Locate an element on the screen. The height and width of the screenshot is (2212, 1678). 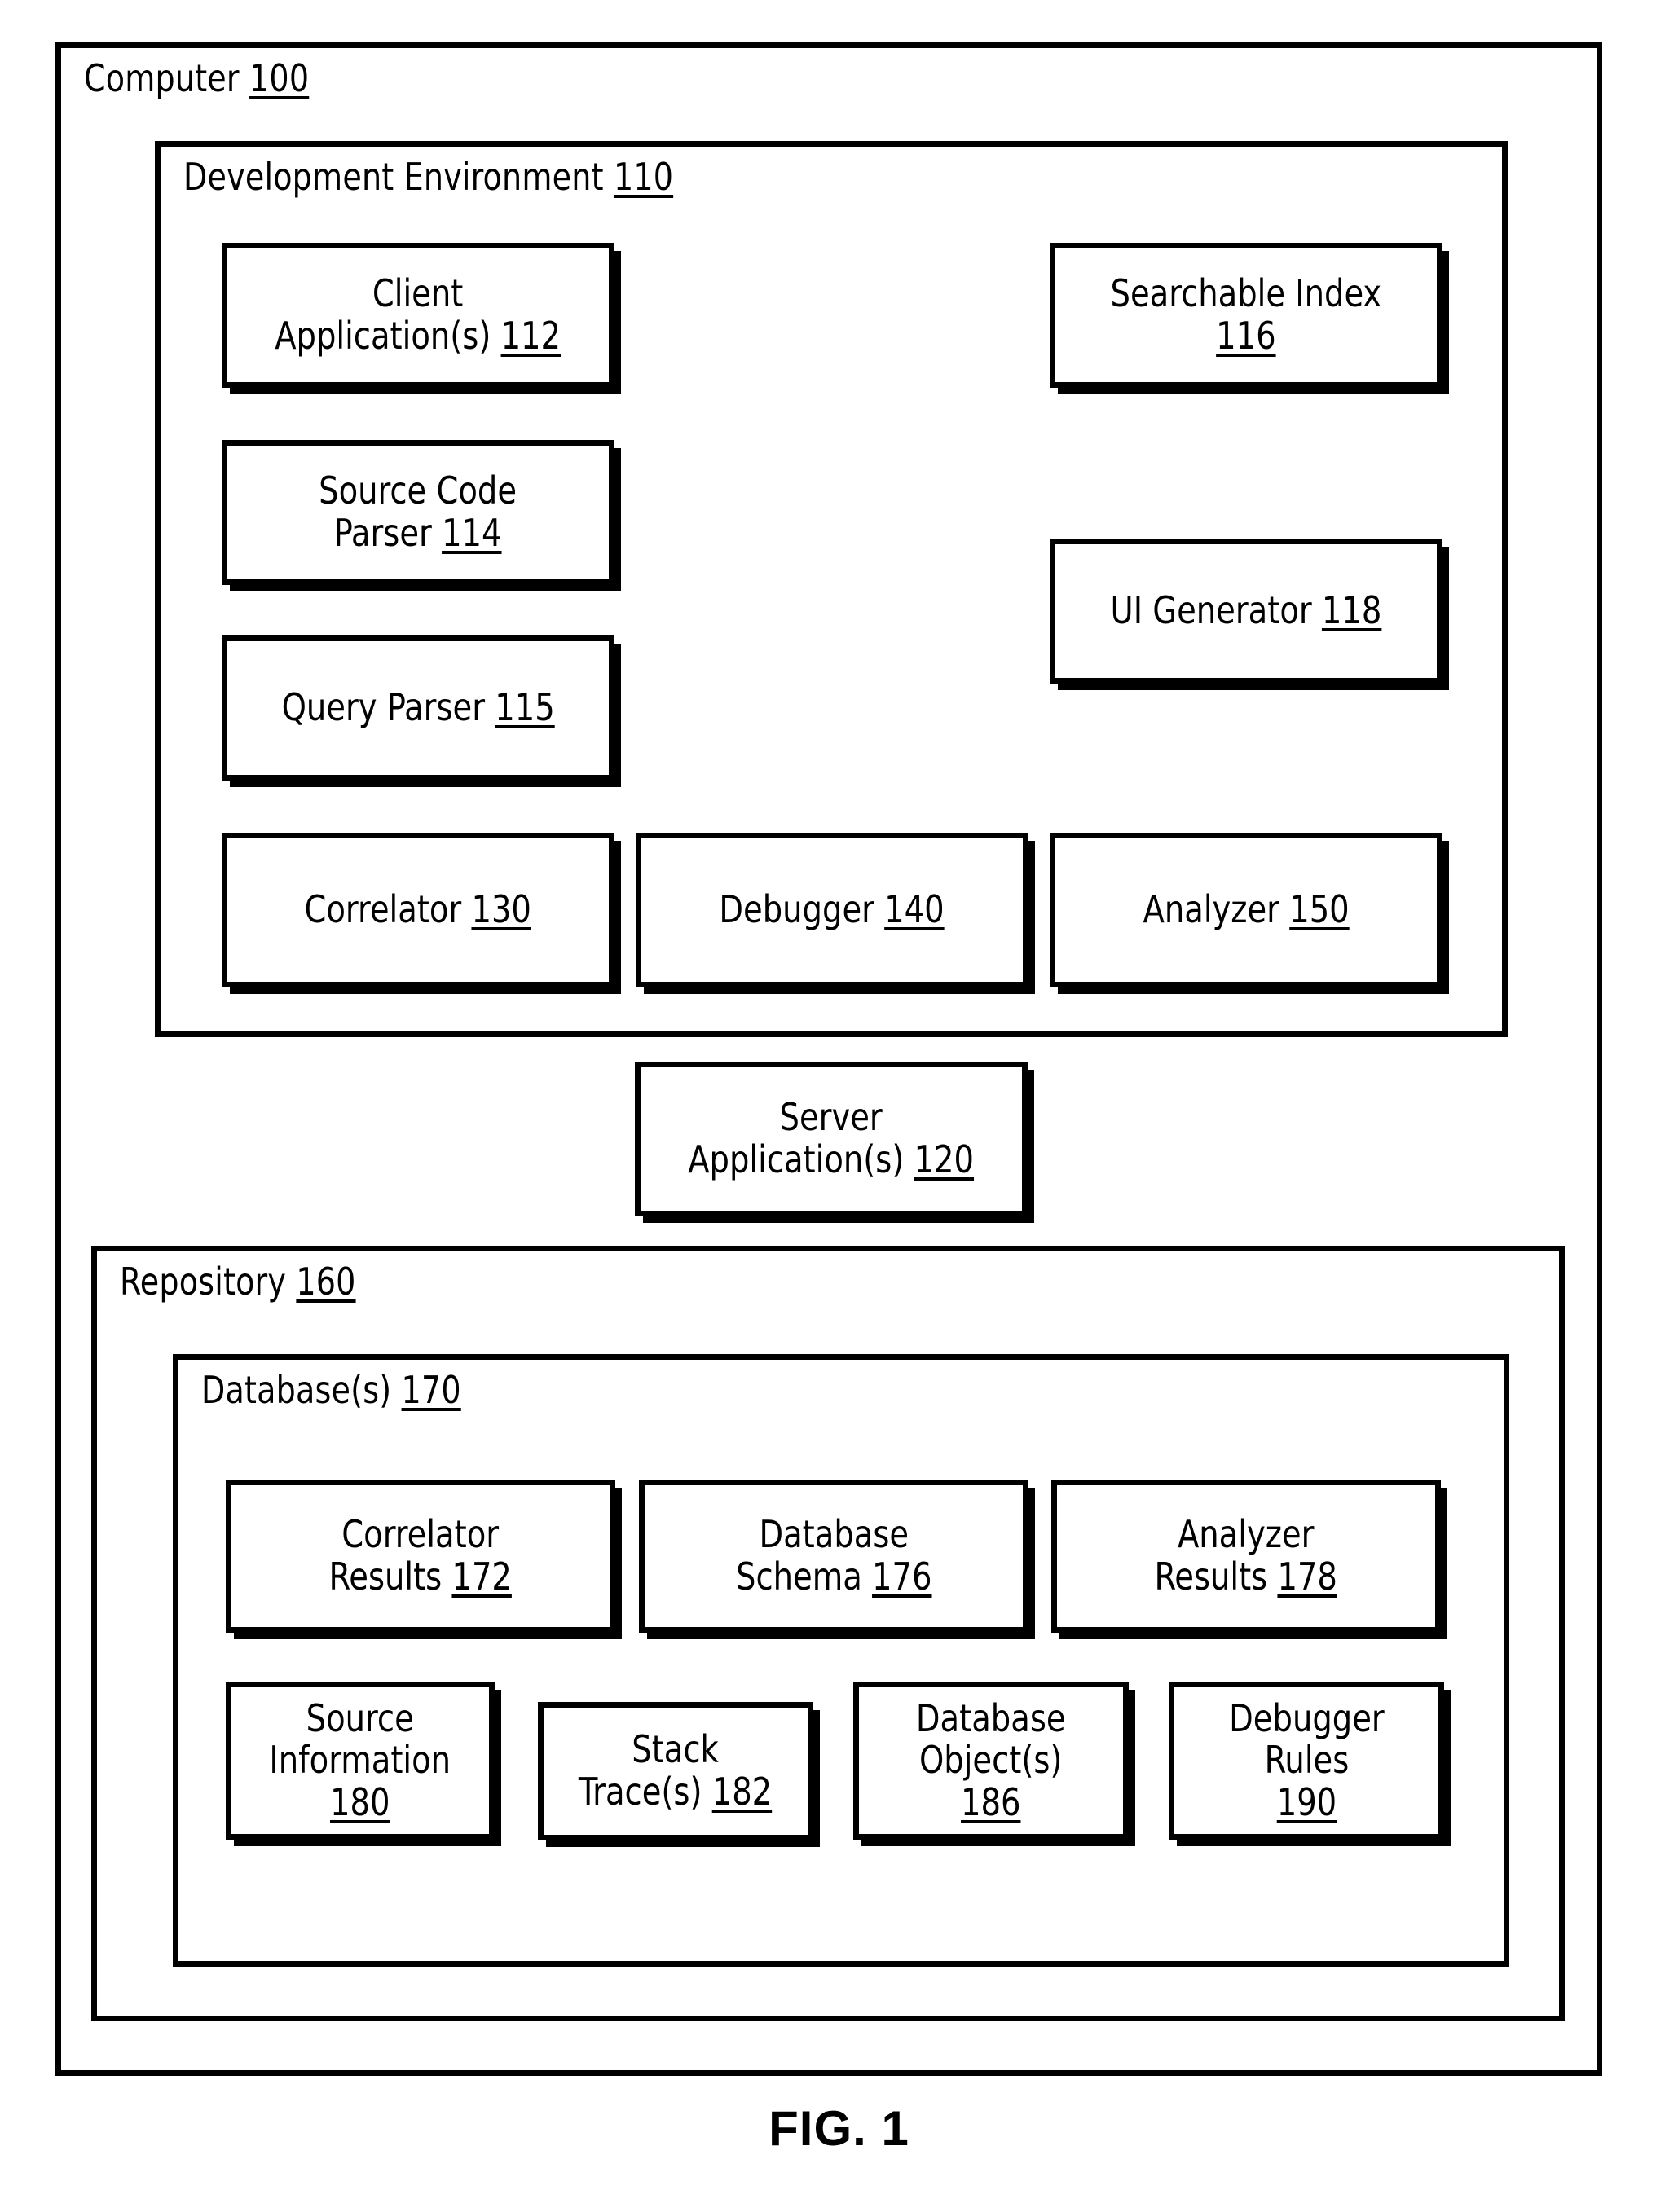
node-line: Parser is located at coordinates (383, 533).